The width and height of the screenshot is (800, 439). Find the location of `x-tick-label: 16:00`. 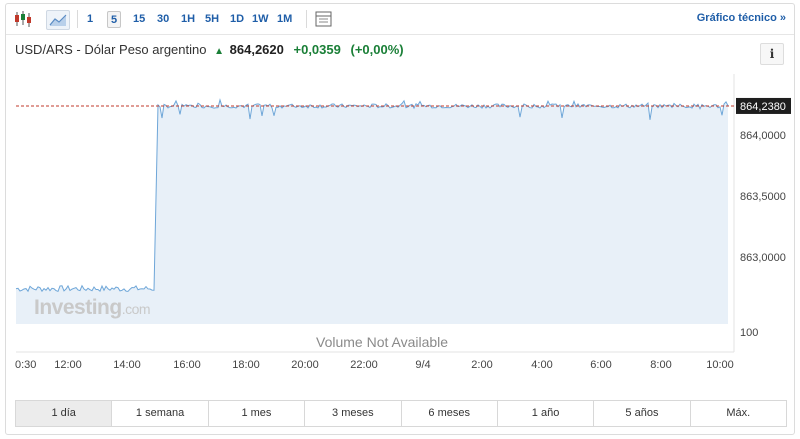

x-tick-label: 16:00 is located at coordinates (187, 365).